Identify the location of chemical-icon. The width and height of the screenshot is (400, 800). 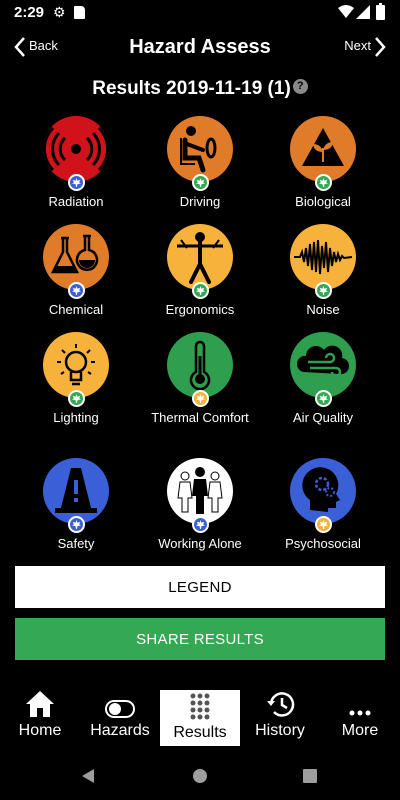
(74, 254).